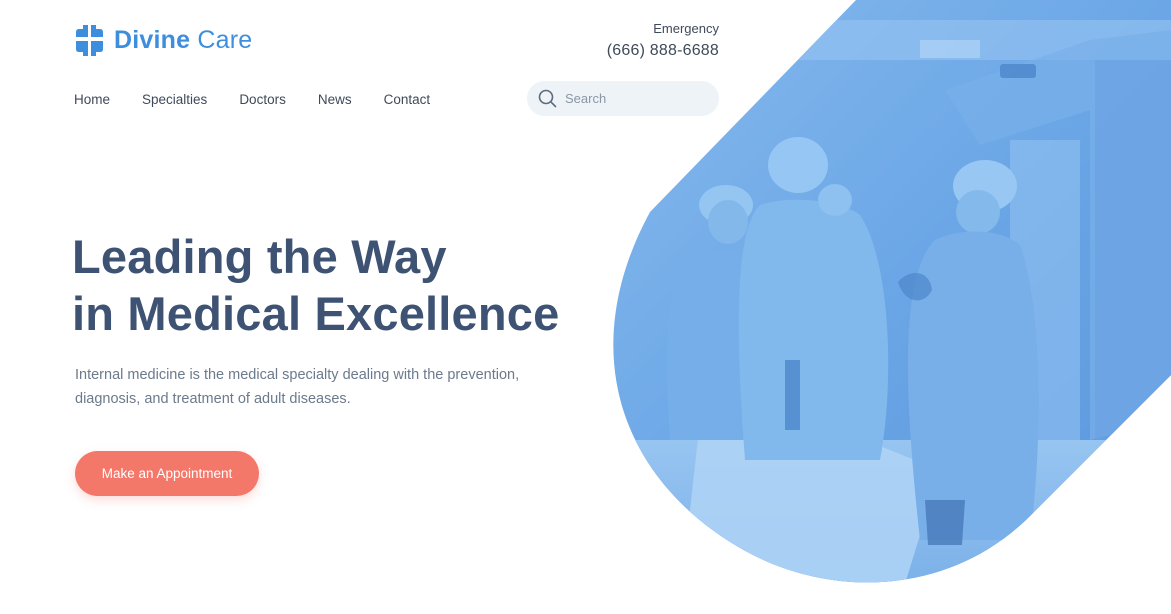 This screenshot has height=614, width=1171. Describe the element at coordinates (316, 313) in the screenshot. I see `hero-title-line-2: in Medical Excellence` at that location.